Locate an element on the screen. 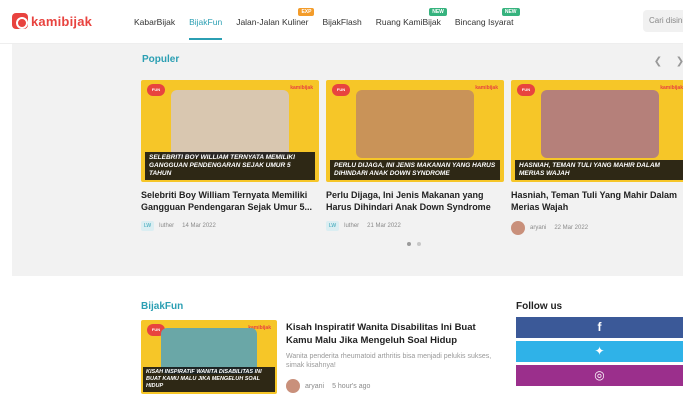  facebook-button: f is located at coordinates (599, 327).